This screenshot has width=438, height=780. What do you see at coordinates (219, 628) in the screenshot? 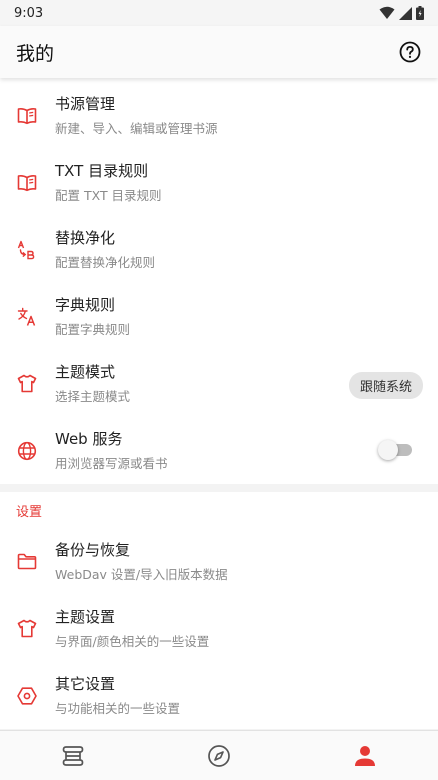
I see `menu-item-theme-settings: 主题设置 与界面/颜色相关的一些设置` at bounding box center [219, 628].